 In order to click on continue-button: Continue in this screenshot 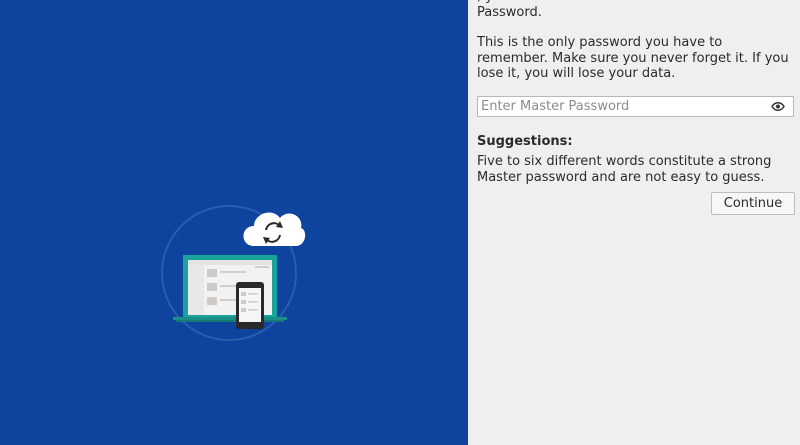, I will do `click(753, 203)`.